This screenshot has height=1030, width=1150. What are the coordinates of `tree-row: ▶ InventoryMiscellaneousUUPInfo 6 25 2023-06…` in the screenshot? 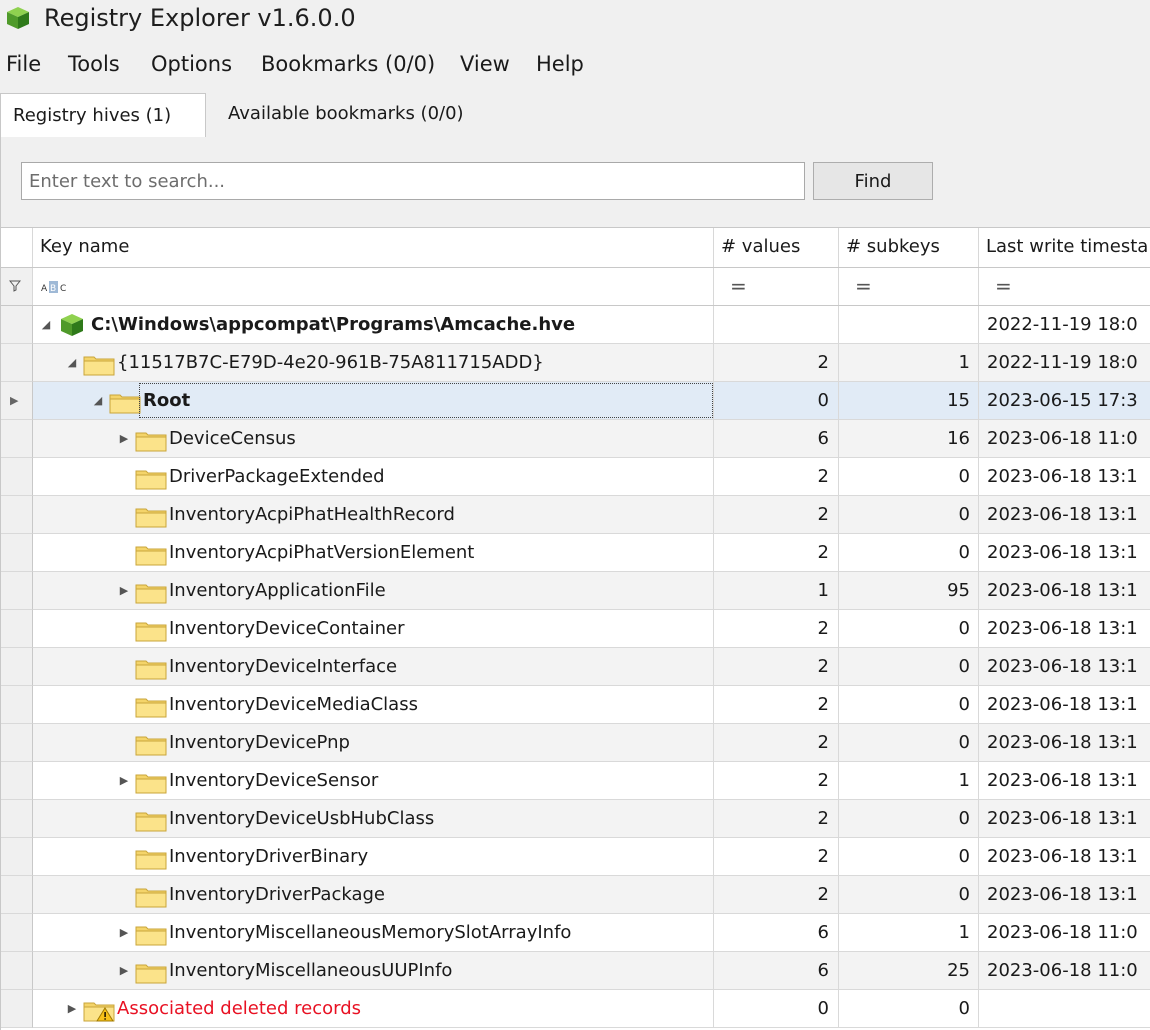 It's located at (575, 971).